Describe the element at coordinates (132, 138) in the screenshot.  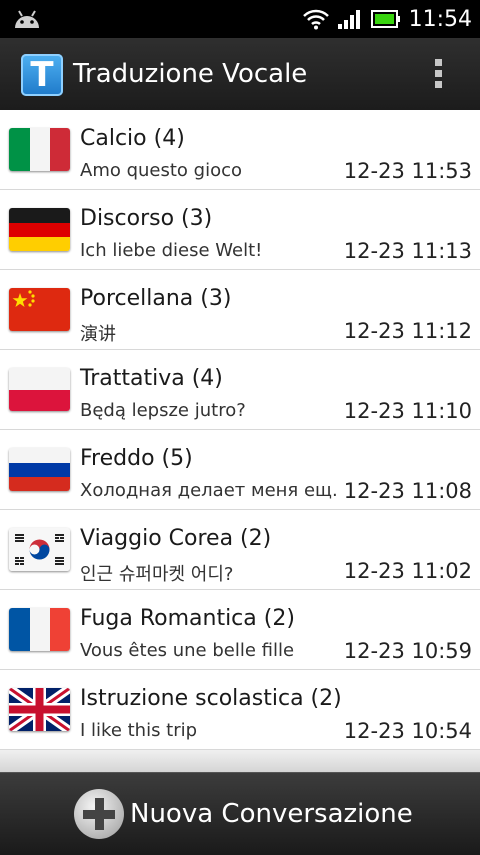
I see `conversation-title: Calcio (4)` at that location.